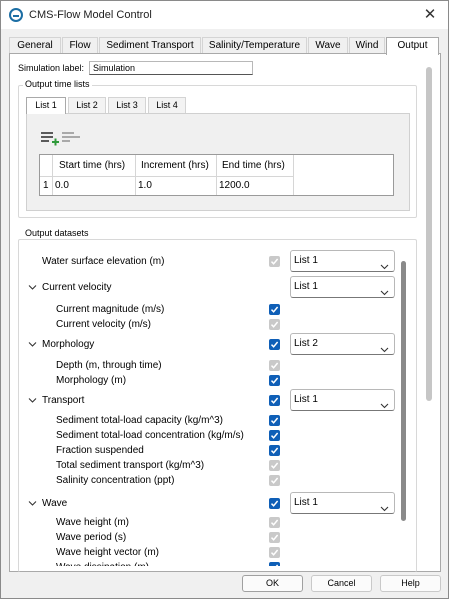 The image size is (449, 599). What do you see at coordinates (412, 46) in the screenshot?
I see `tab-output: Output` at bounding box center [412, 46].